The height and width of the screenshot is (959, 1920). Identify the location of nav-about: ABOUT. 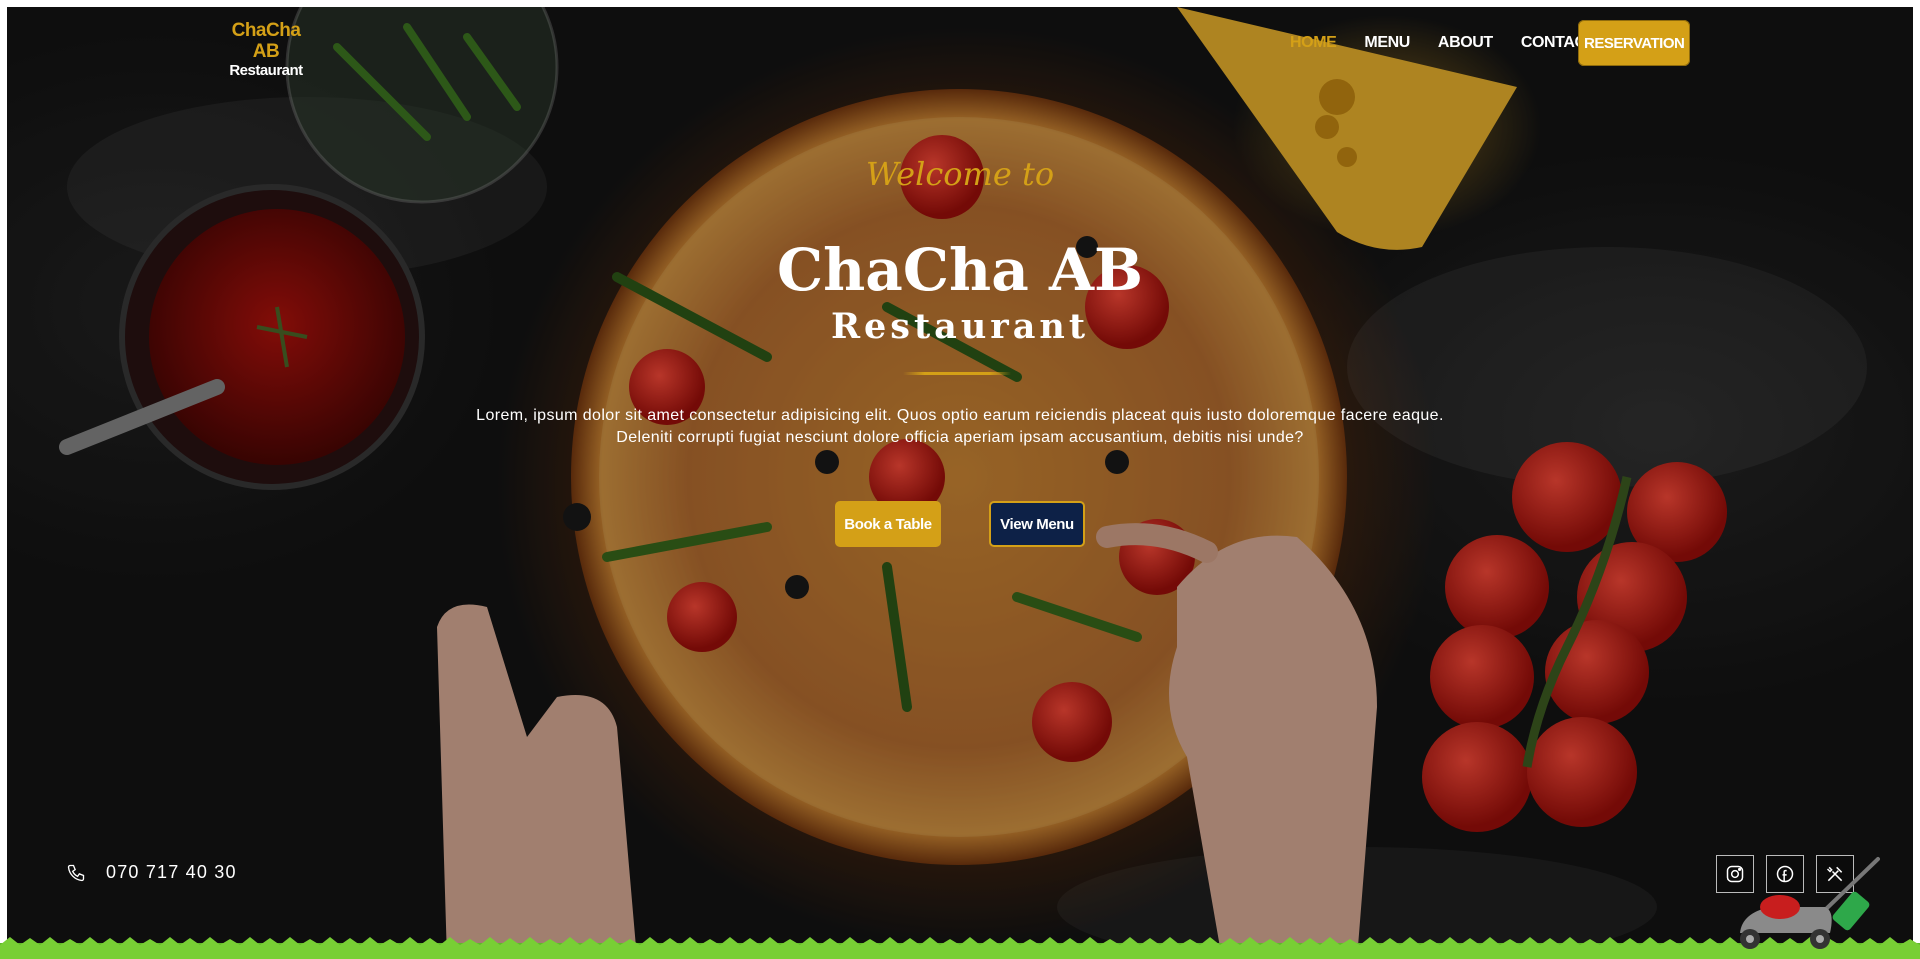
(1465, 43).